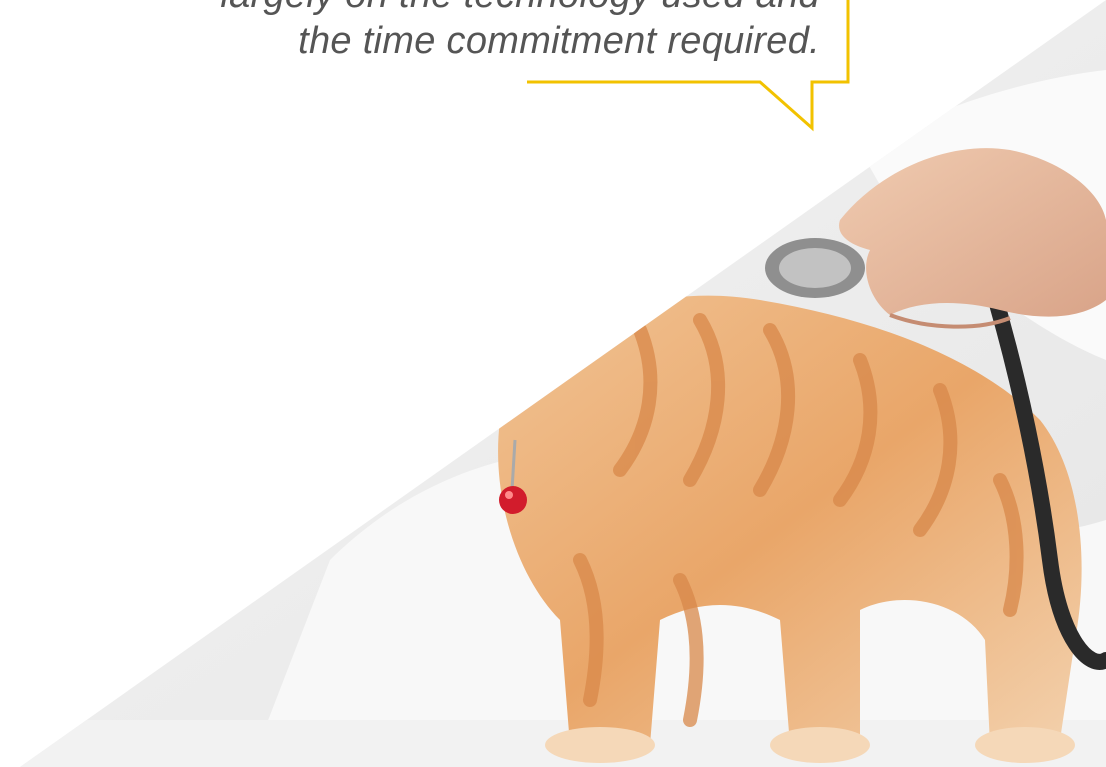 This screenshot has width=1106, height=767. I want to click on quote-line-1: largely on the technology used and, so click(440, 9).